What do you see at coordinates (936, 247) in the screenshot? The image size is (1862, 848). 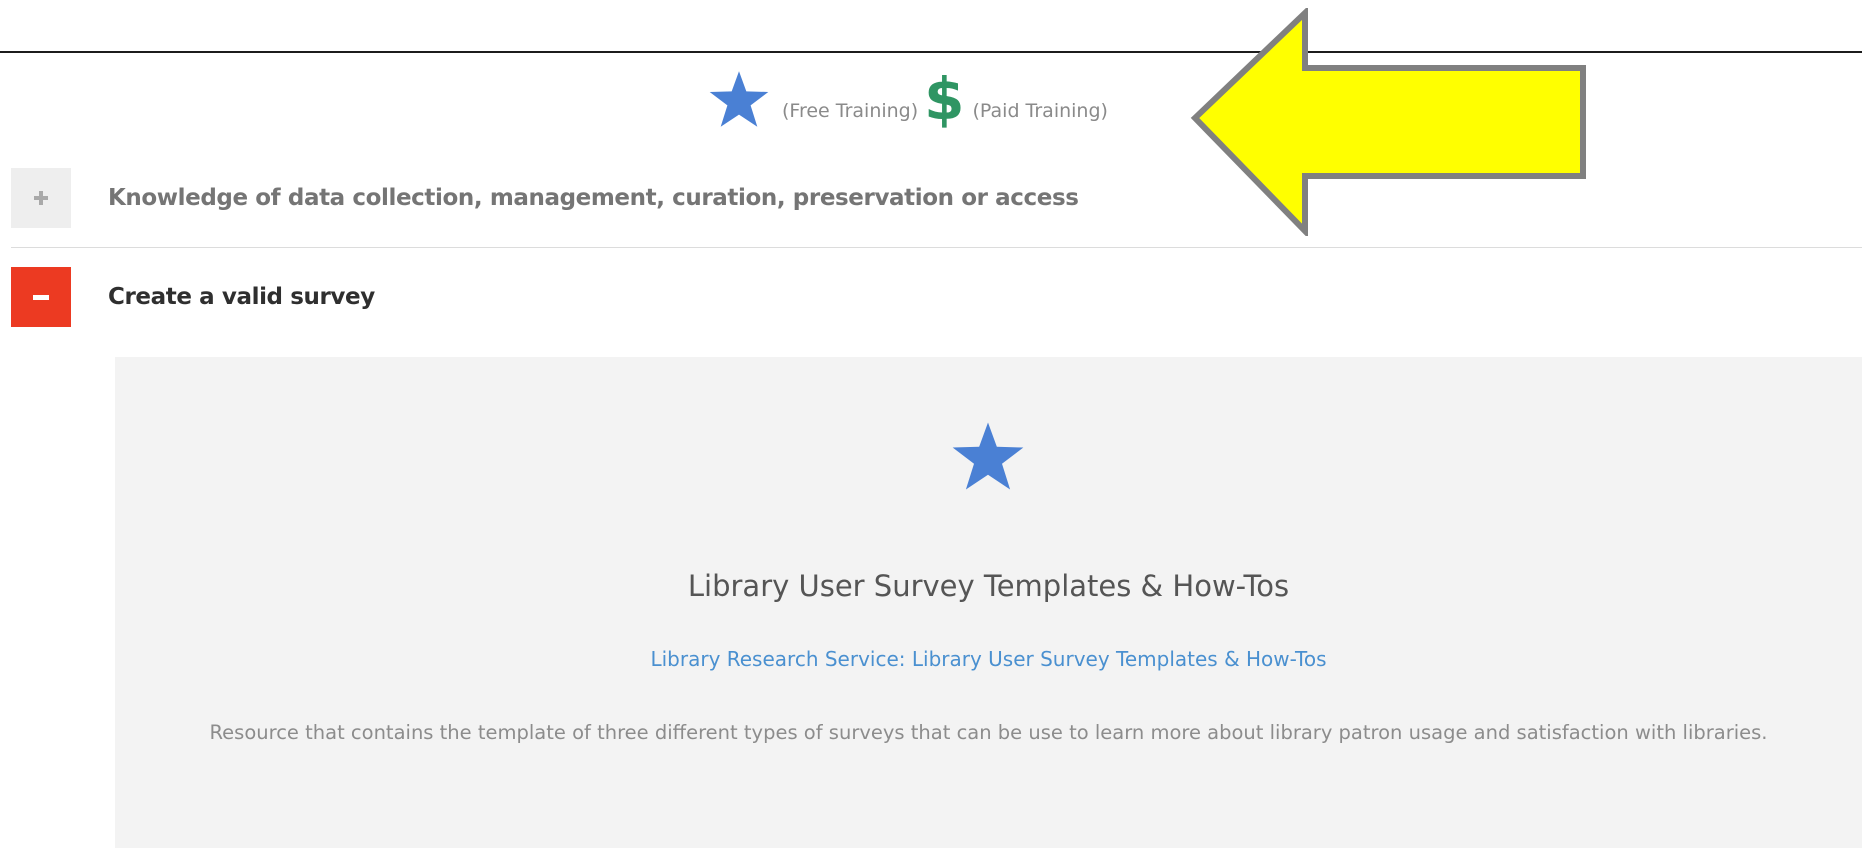 I see `accordion-divider` at bounding box center [936, 247].